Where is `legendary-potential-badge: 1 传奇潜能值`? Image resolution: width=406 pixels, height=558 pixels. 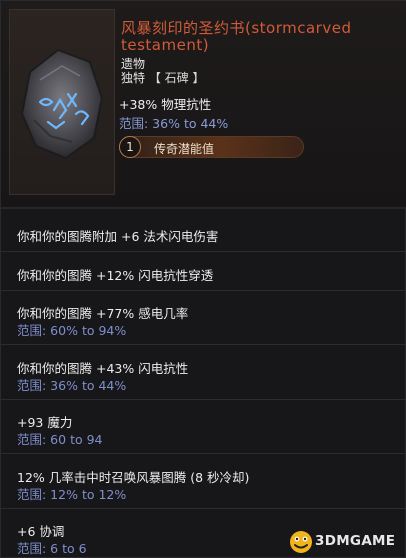
legendary-potential-badge: 1 传奇潜能值 is located at coordinates (211, 147).